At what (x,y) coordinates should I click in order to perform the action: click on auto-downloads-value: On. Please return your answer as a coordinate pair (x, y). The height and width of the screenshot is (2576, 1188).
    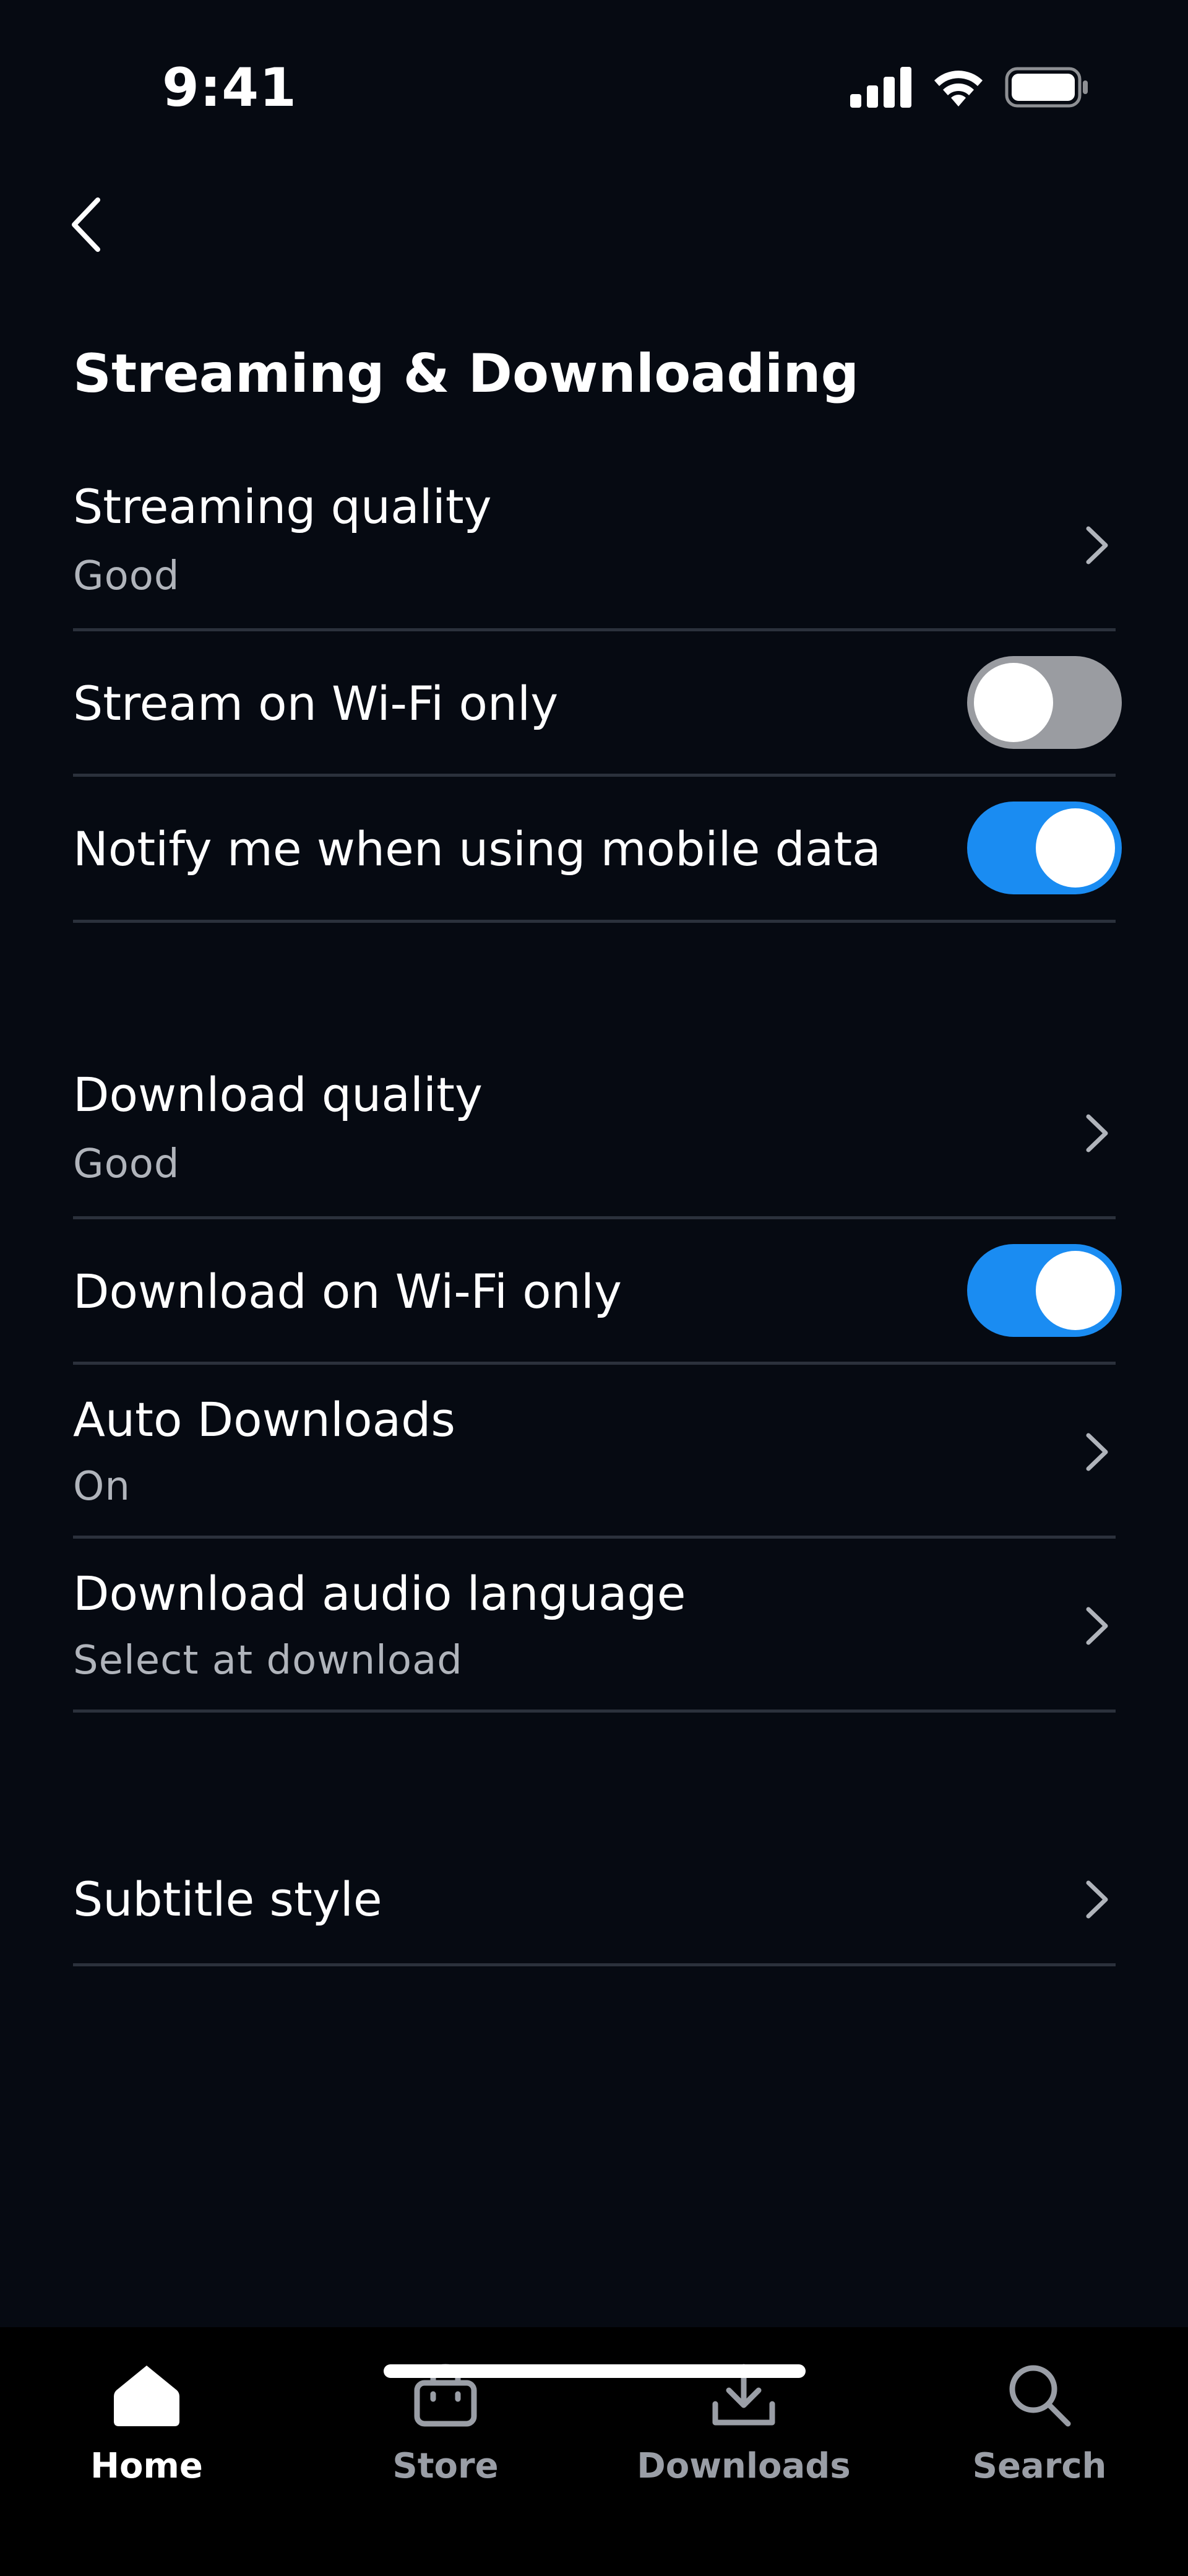
    Looking at the image, I should click on (102, 1487).